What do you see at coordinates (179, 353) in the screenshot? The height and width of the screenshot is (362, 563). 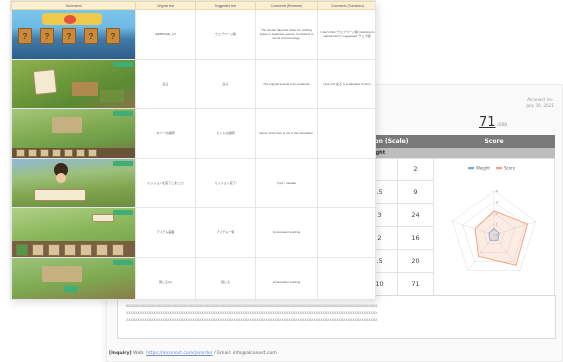 I see `order-link: https://alconost.com/ja/order` at bounding box center [179, 353].